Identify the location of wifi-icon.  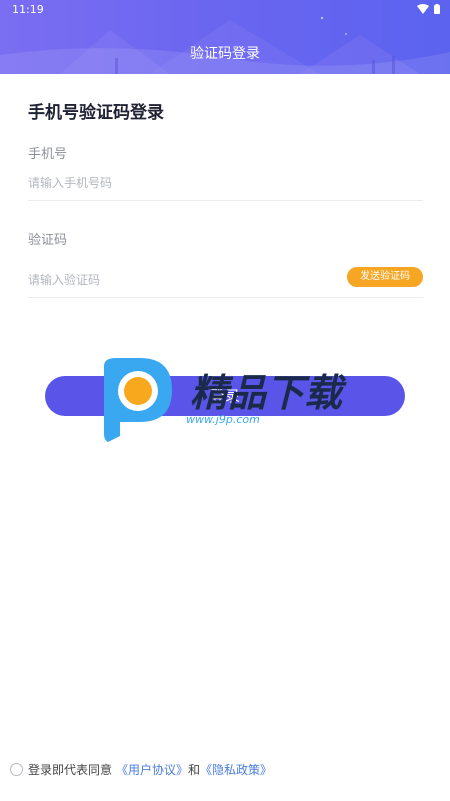
(423, 9).